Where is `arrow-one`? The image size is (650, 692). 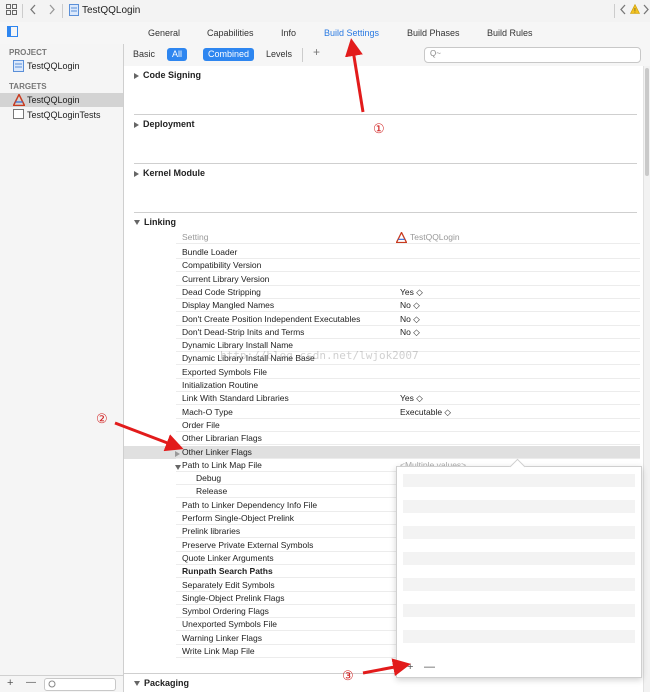
arrow-one is located at coordinates (355, 75).